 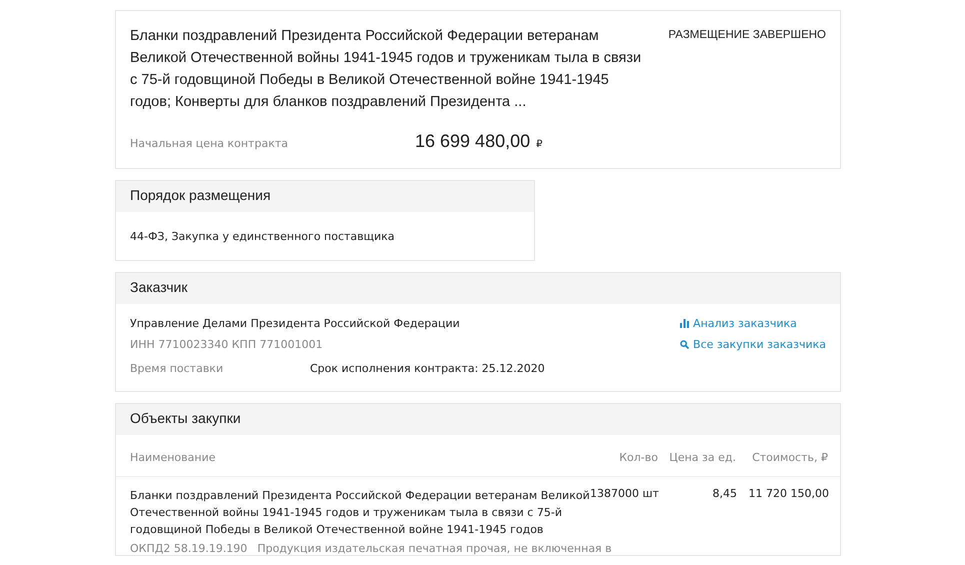 I want to click on column-header: Наименование, so click(x=173, y=457).